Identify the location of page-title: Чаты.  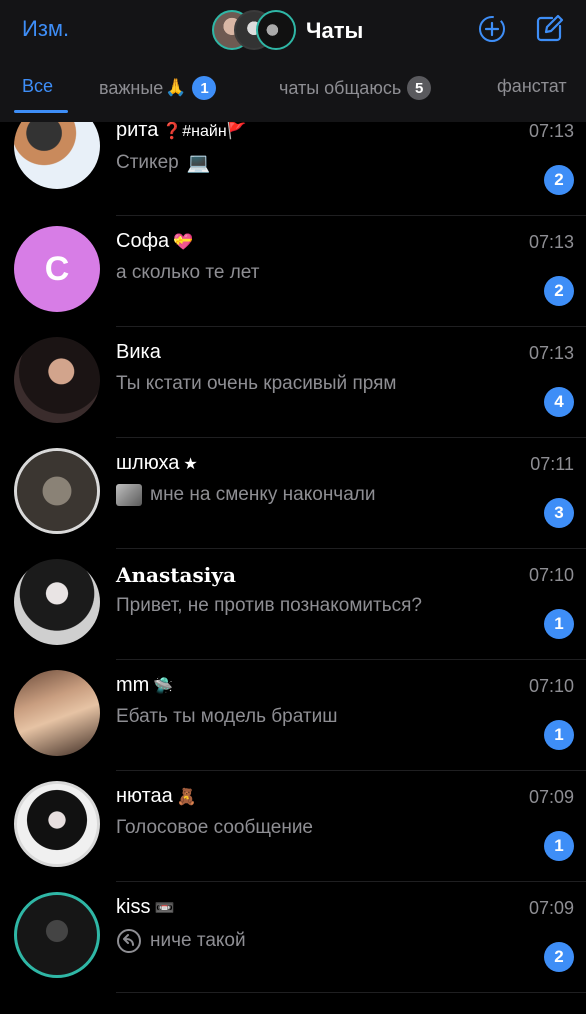
(335, 30).